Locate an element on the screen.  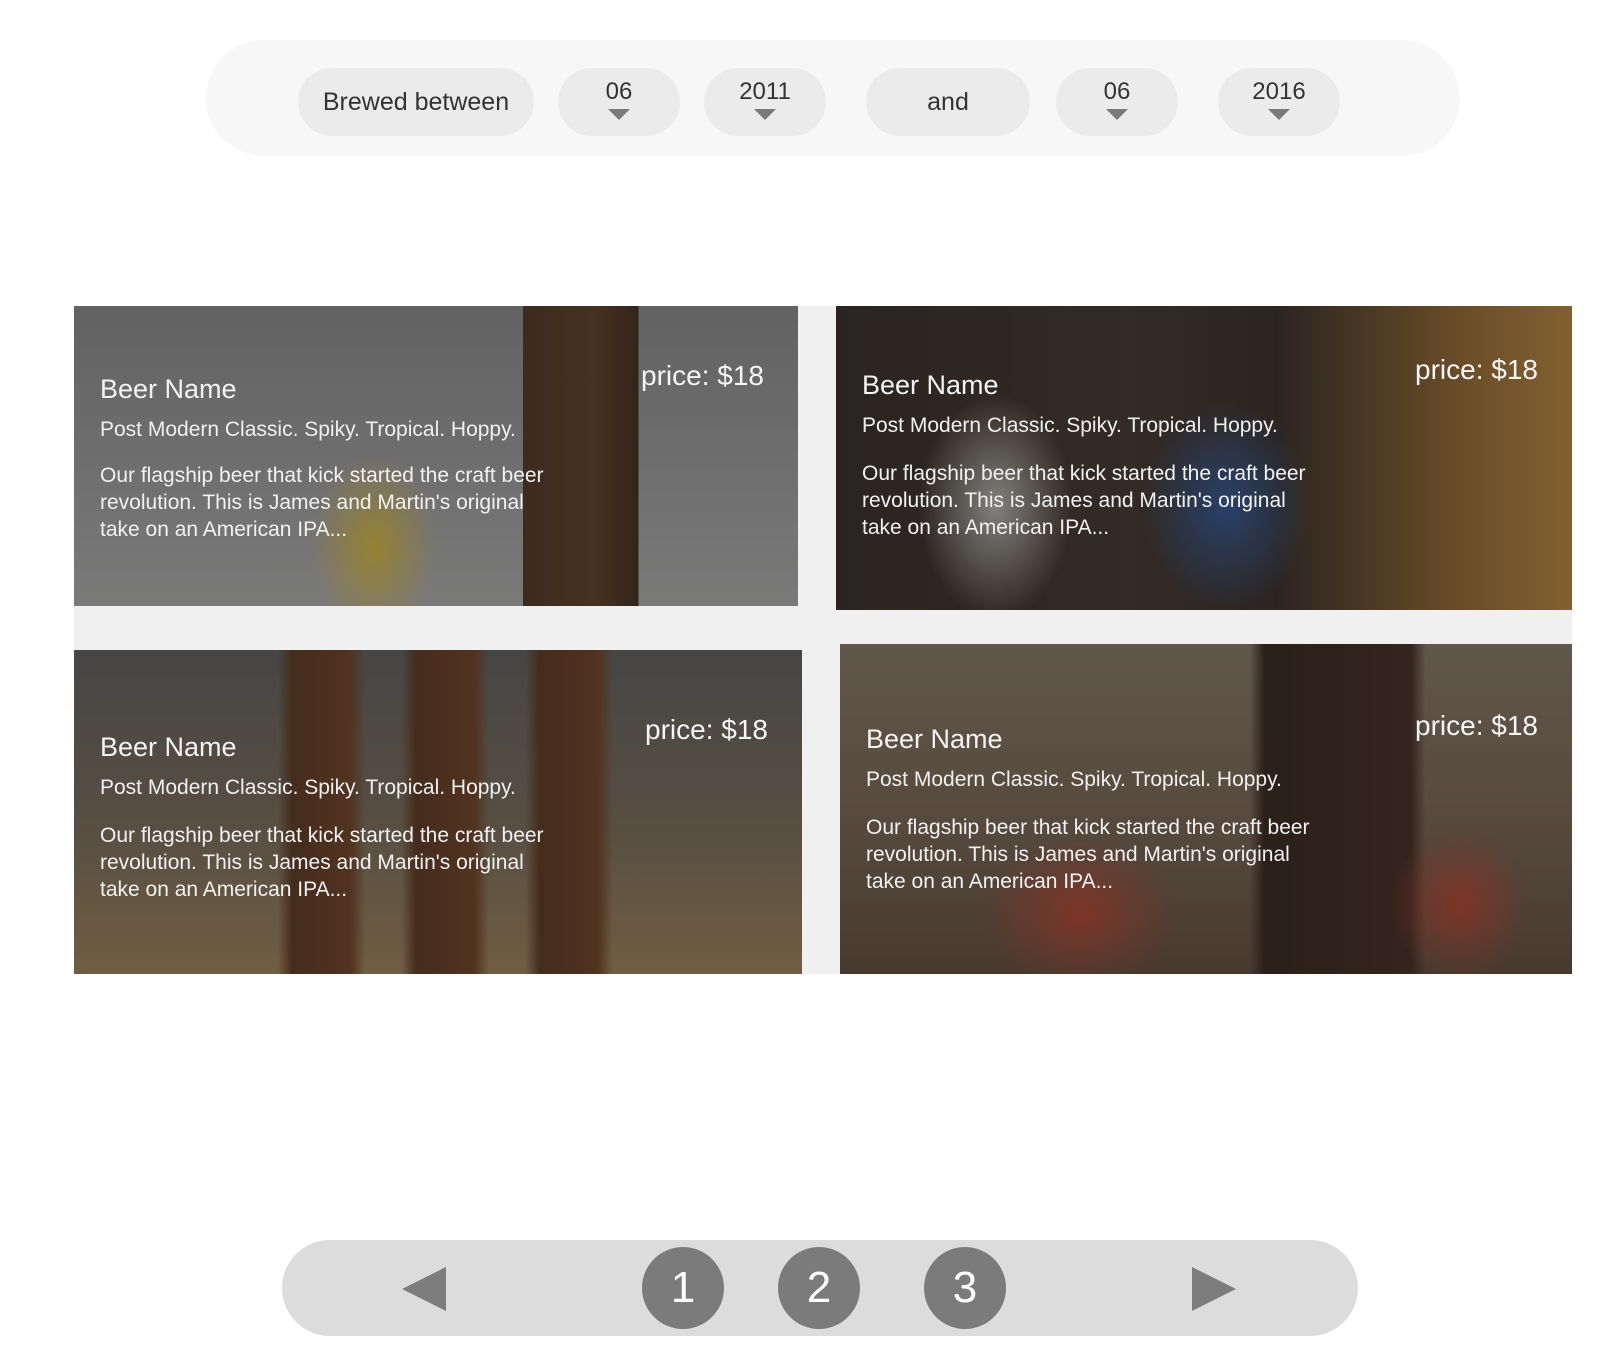
triangle-right-icon is located at coordinates (1214, 1289).